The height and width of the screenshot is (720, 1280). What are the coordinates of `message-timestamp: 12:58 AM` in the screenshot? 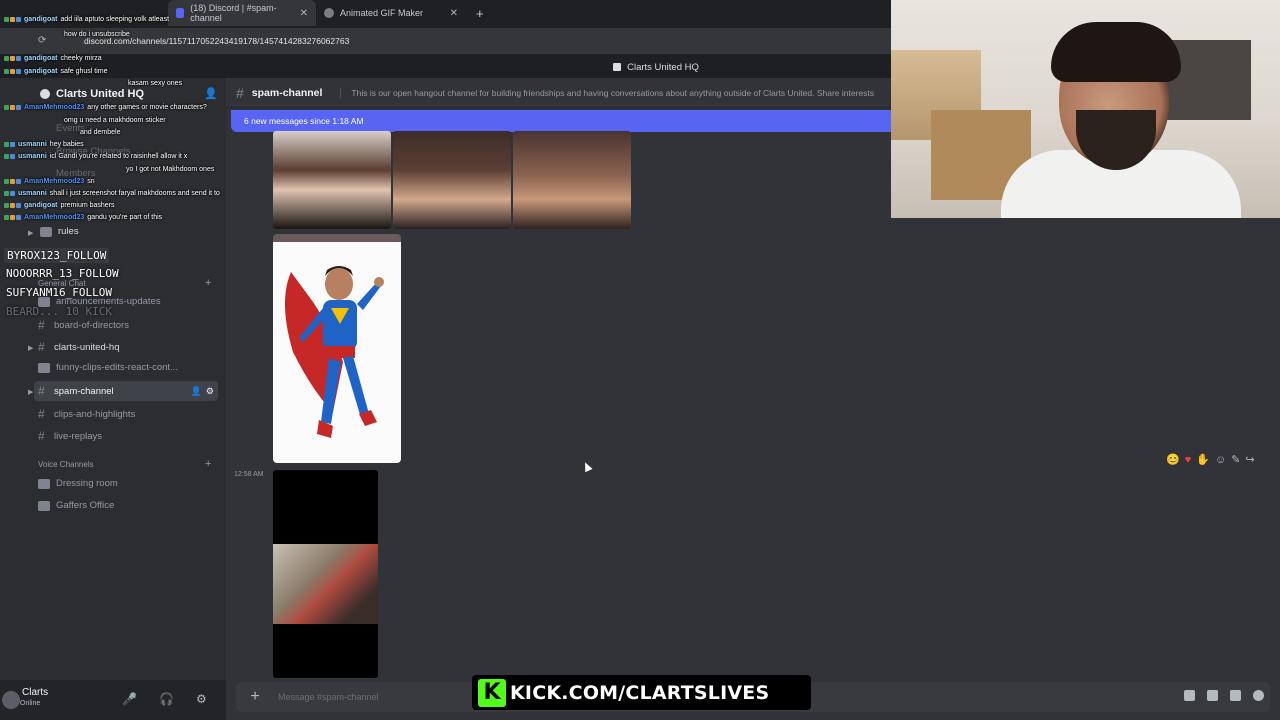 It's located at (249, 474).